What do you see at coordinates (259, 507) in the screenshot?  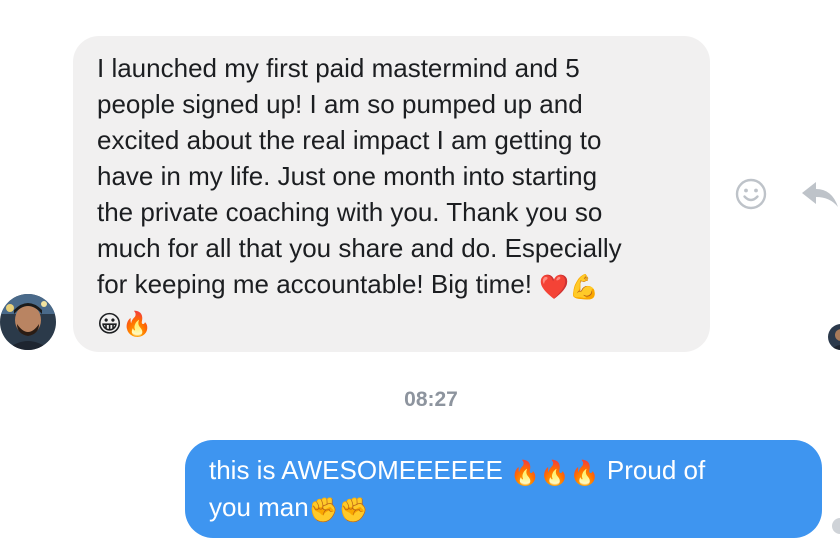 I see `outgoing-message-text: you man` at bounding box center [259, 507].